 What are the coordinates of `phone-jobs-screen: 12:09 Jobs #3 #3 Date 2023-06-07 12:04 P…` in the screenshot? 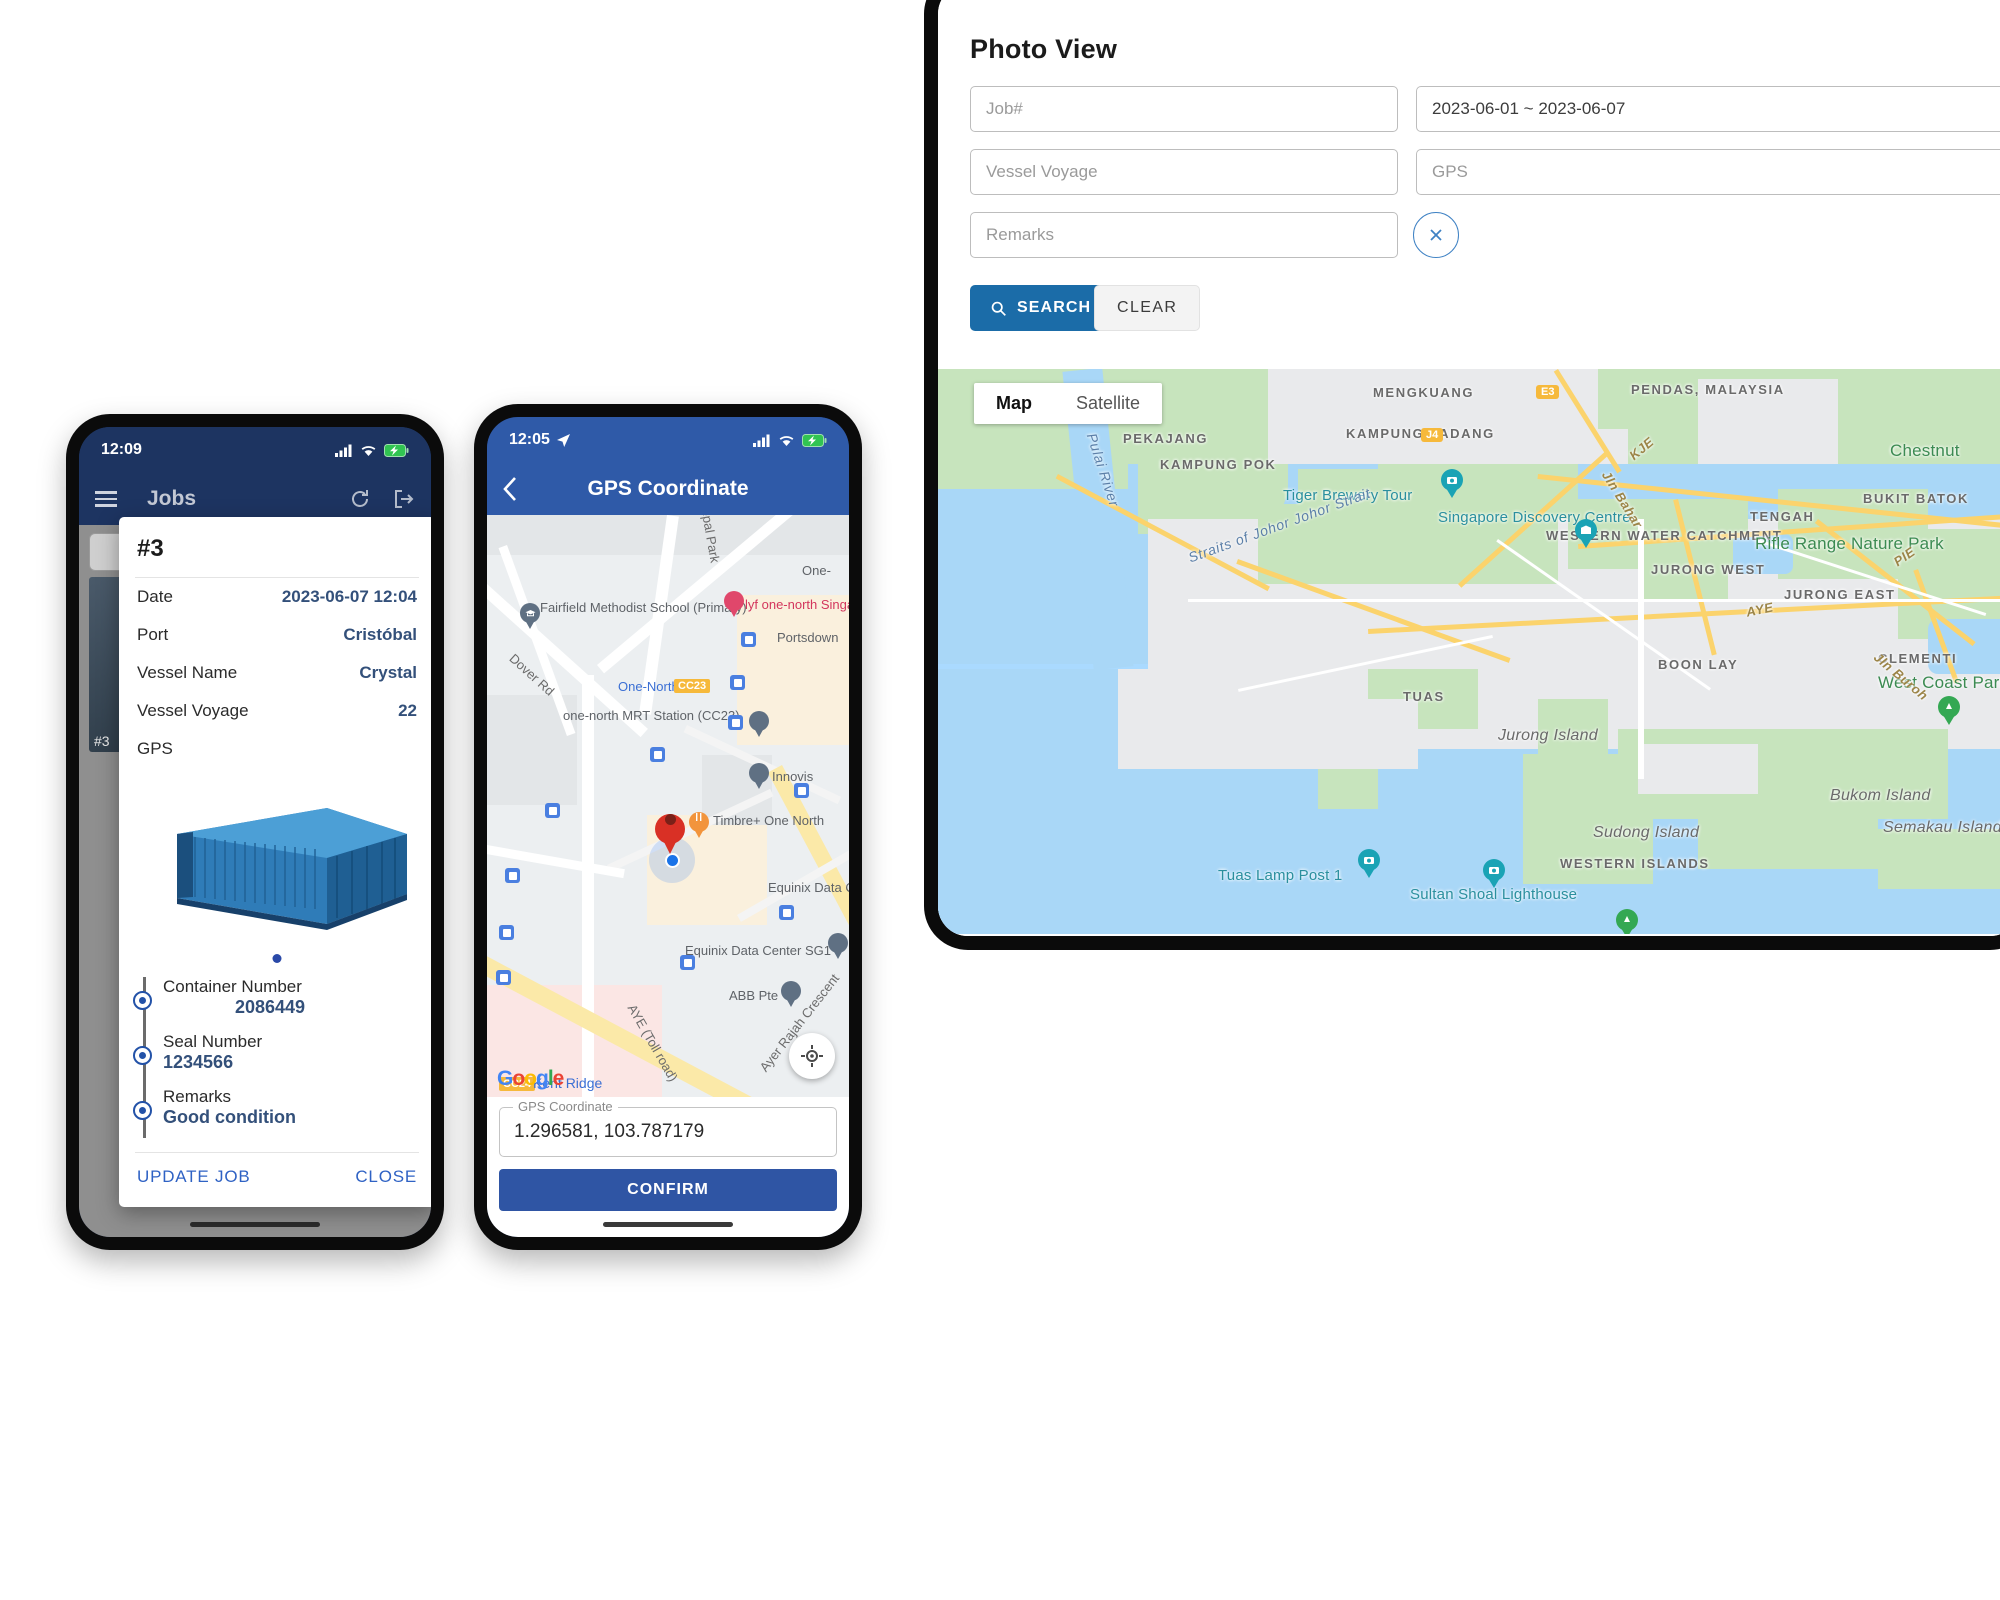 It's located at (255, 832).